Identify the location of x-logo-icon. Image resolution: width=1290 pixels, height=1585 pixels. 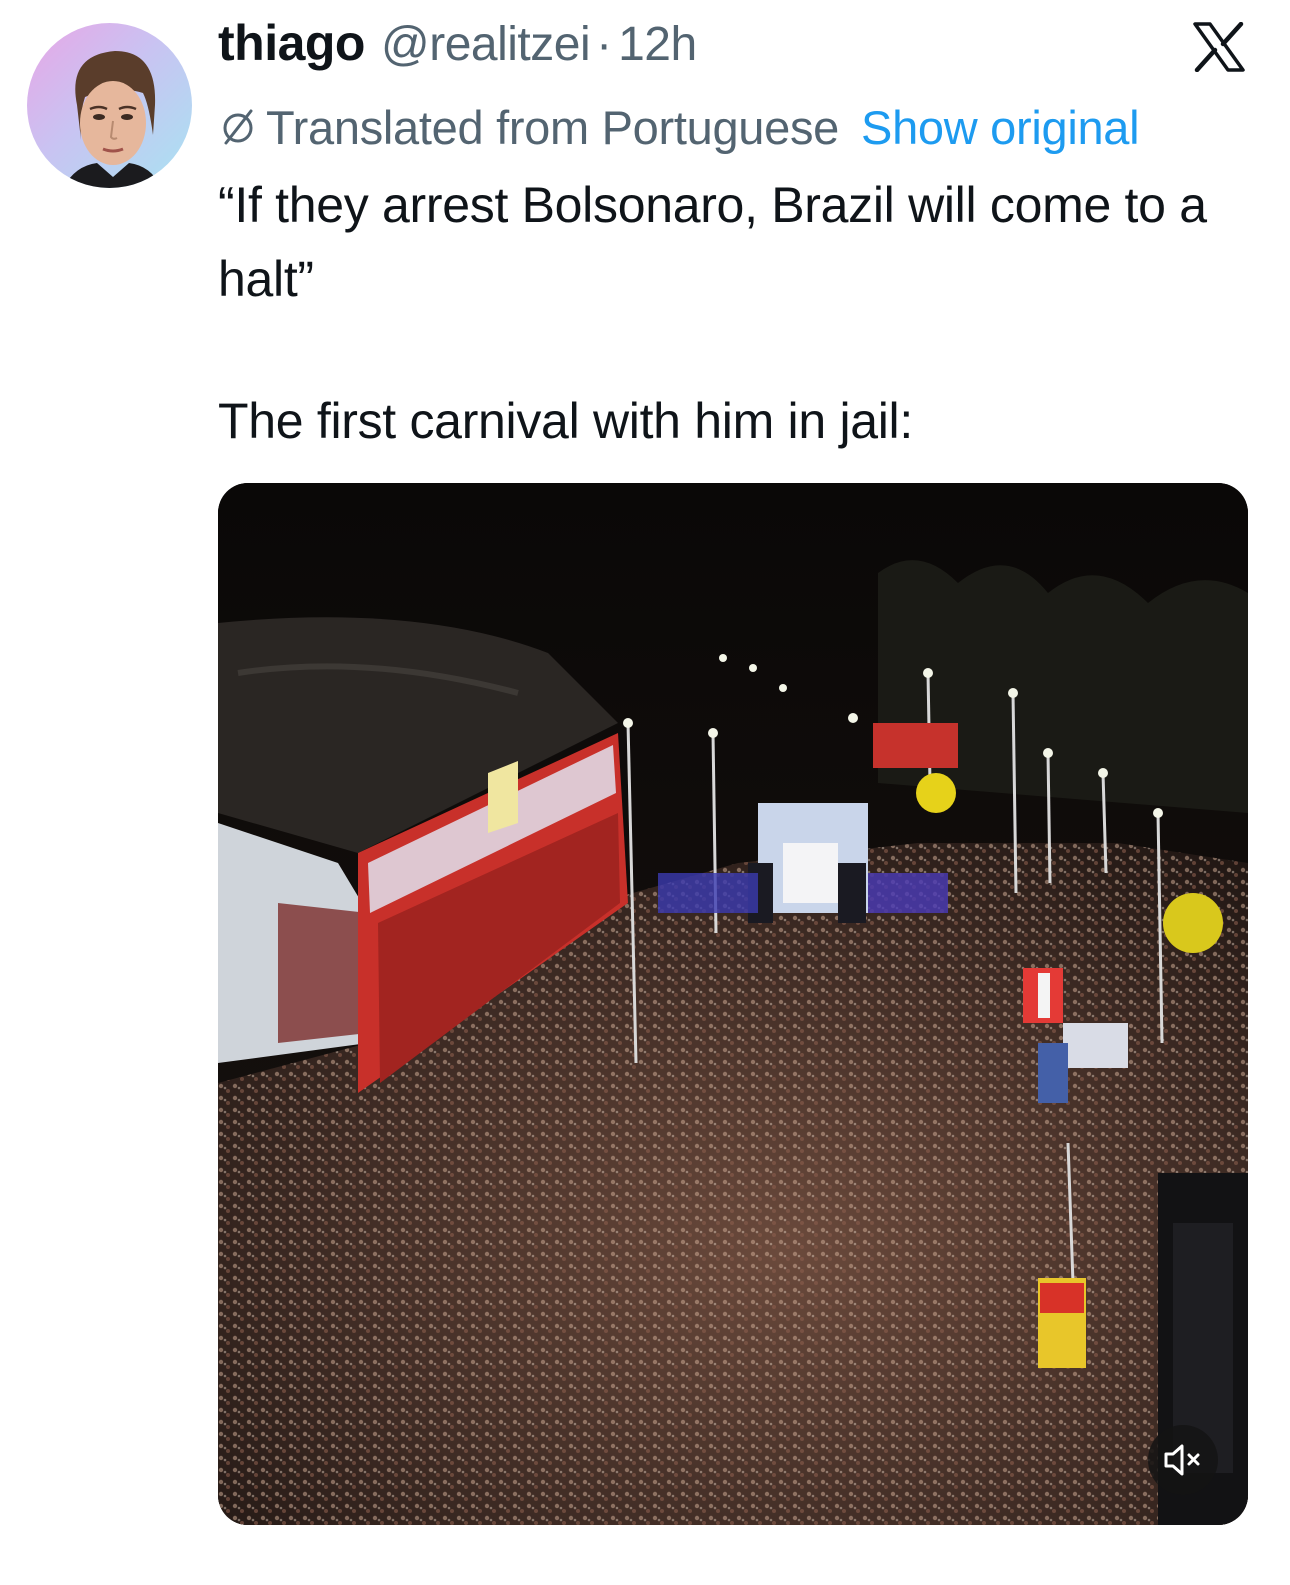
(1219, 47).